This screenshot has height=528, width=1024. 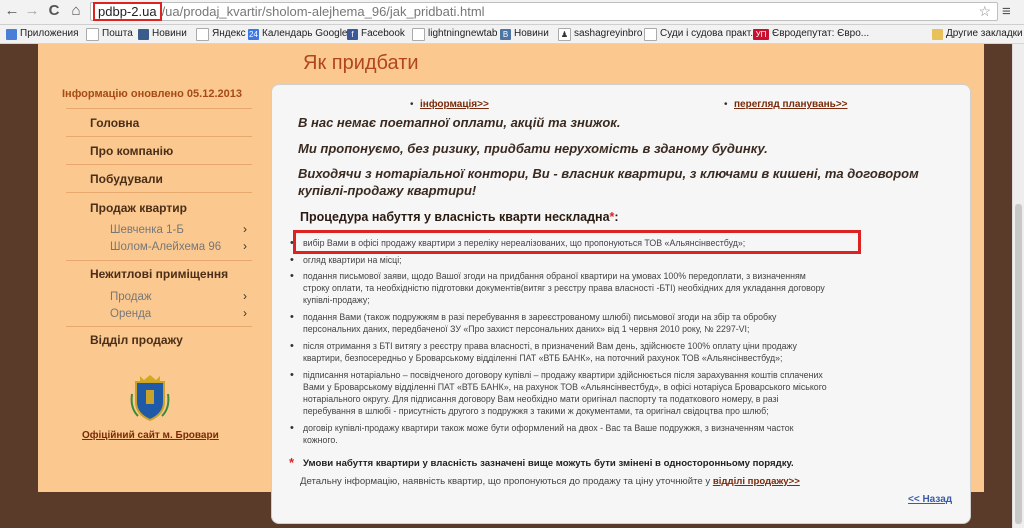 What do you see at coordinates (336, 300) in the screenshot?
I see `list-item: купівлі-продажу;` at bounding box center [336, 300].